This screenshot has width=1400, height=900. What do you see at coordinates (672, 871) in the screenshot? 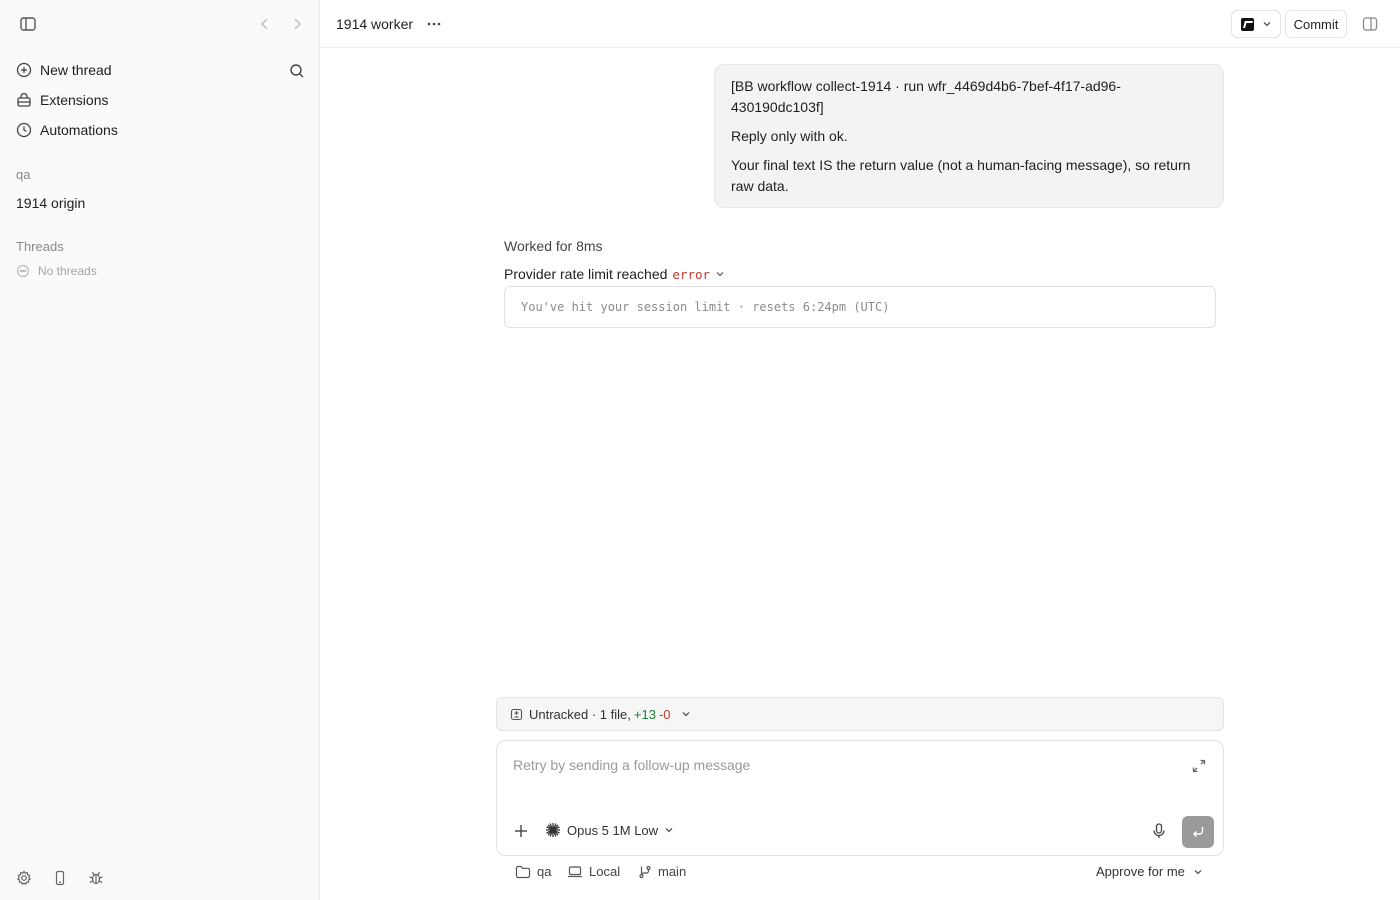
I see `branch-label: main` at bounding box center [672, 871].